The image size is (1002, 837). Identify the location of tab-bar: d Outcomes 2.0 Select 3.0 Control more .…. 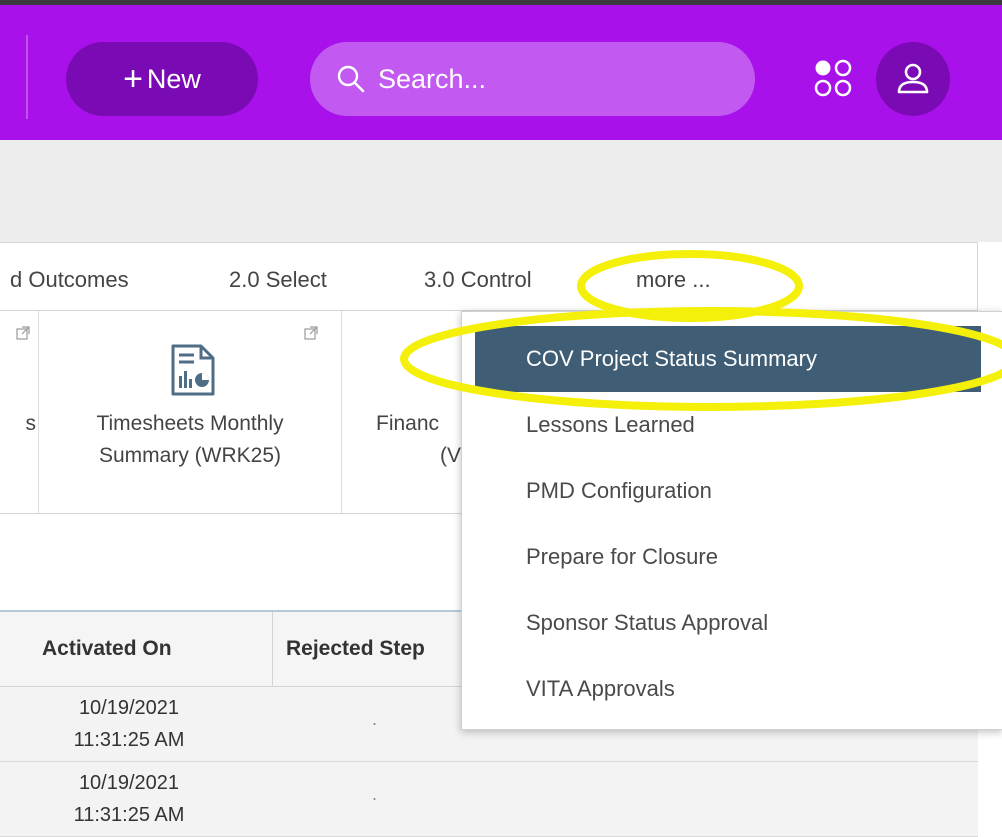
(489, 276).